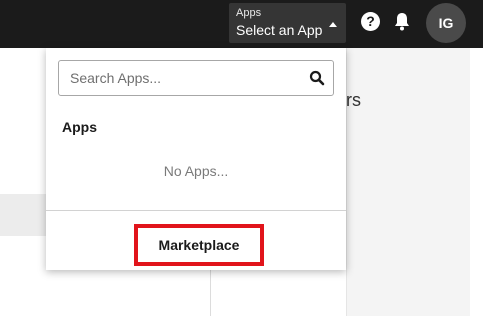  Describe the element at coordinates (179, 78) in the screenshot. I see `search-apps-input` at that location.